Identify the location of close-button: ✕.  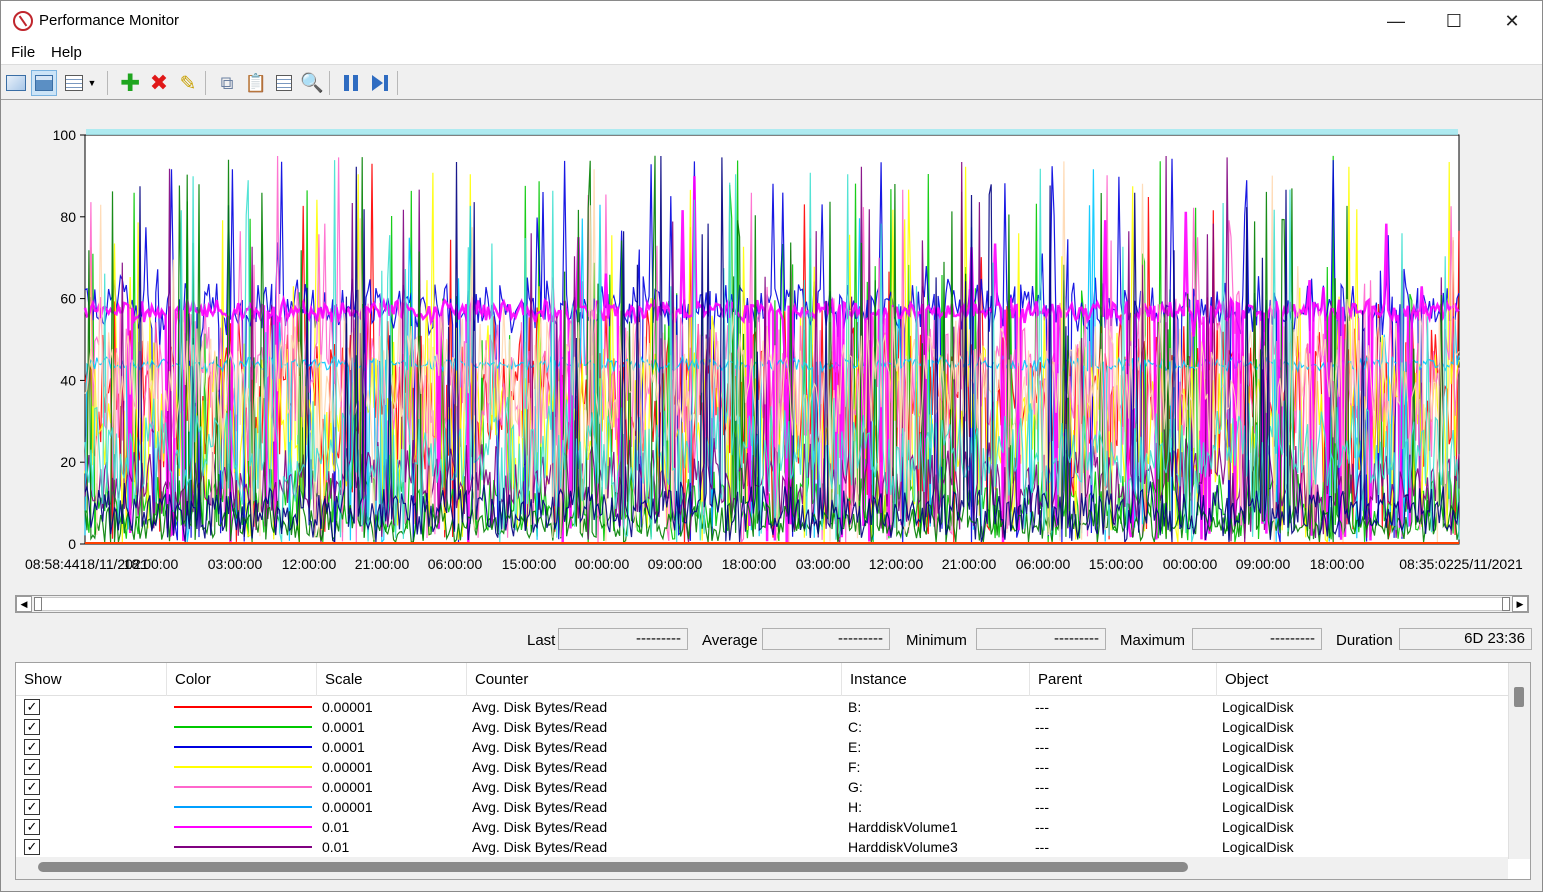
(1512, 21).